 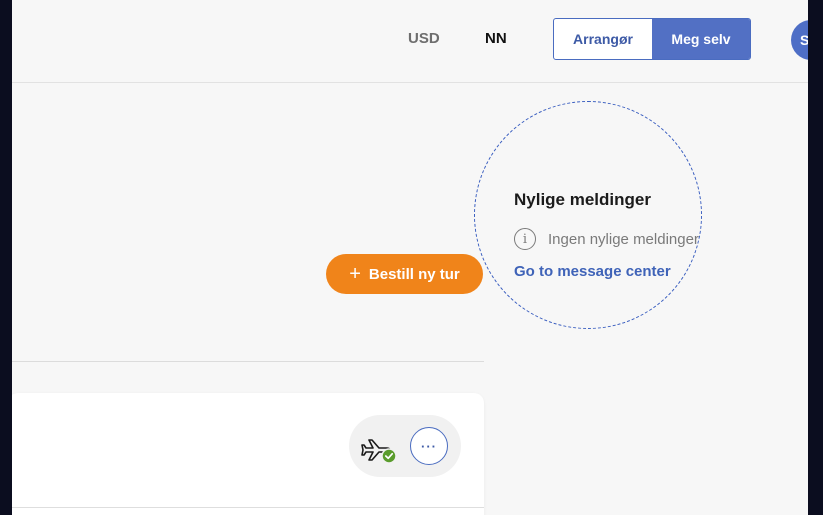 What do you see at coordinates (582, 199) in the screenshot?
I see `recent-messages-title: Nylige meldinger` at bounding box center [582, 199].